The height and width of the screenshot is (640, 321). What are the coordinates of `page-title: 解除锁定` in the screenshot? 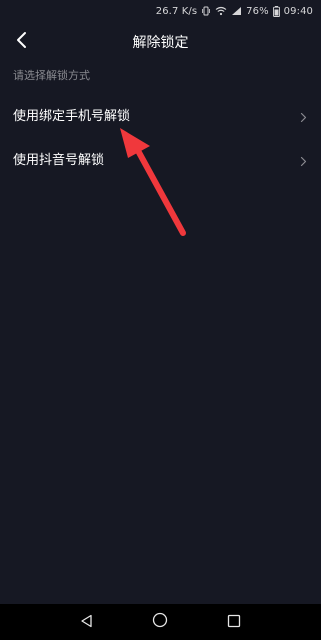 It's located at (160, 43).